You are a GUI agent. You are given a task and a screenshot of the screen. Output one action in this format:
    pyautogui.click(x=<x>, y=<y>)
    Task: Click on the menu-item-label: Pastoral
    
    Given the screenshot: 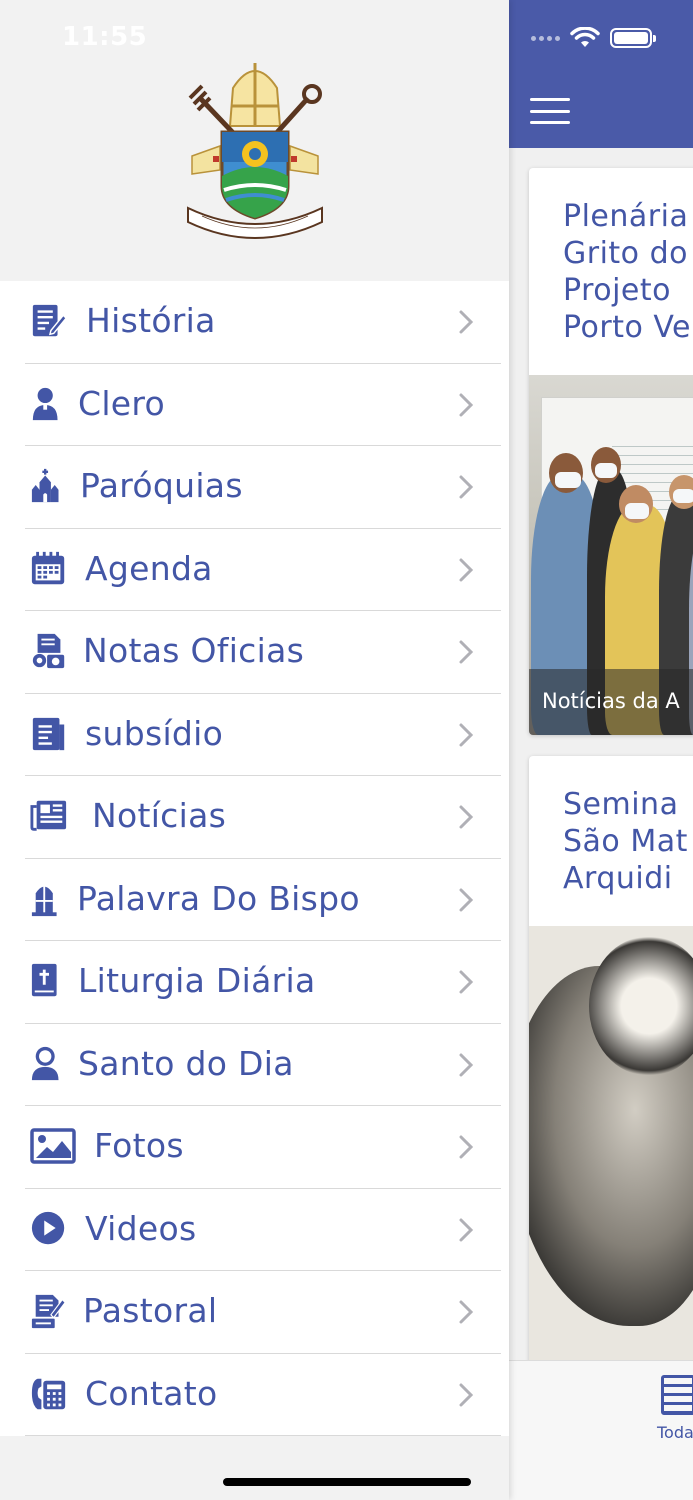 What is the action you would take?
    pyautogui.click(x=150, y=1310)
    